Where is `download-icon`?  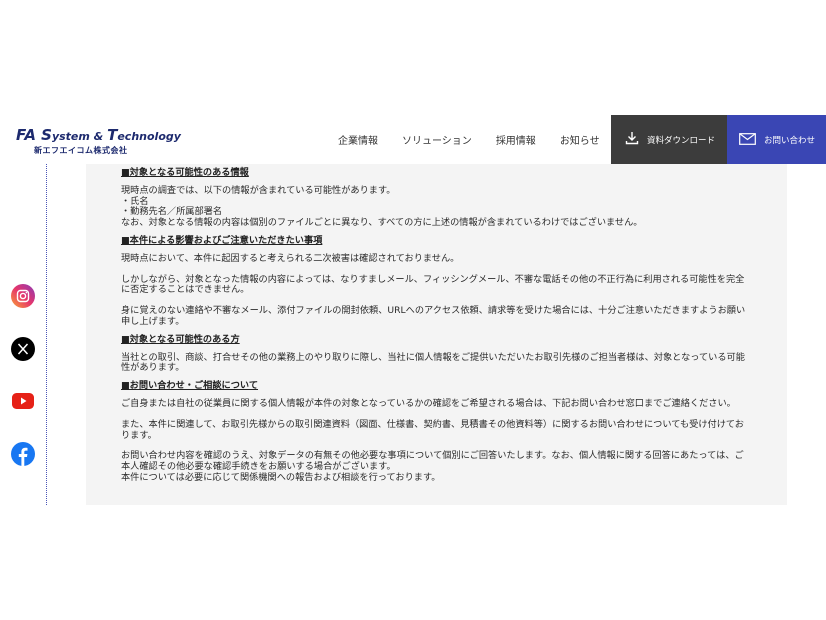 download-icon is located at coordinates (632, 139).